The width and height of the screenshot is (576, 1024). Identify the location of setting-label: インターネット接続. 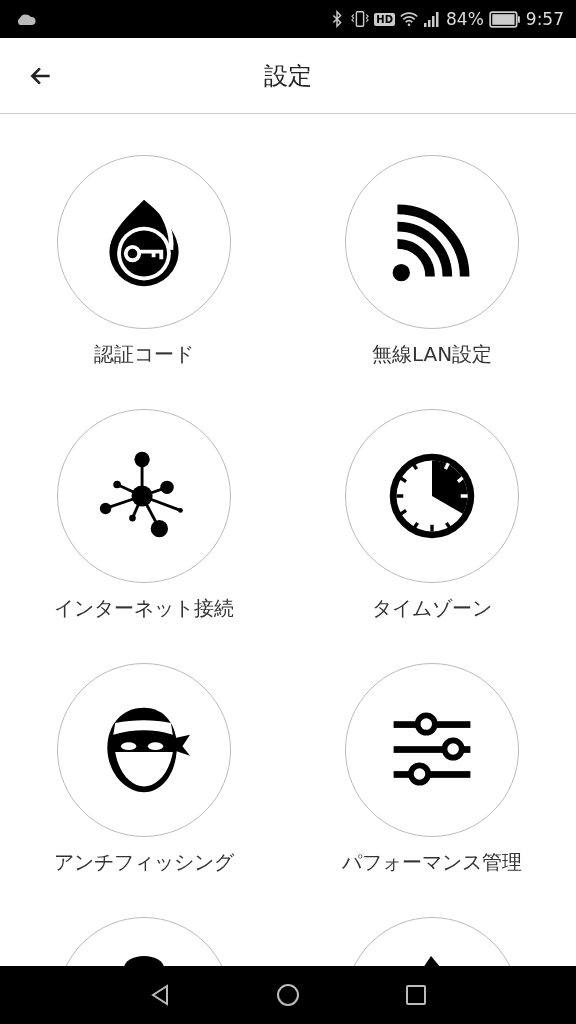
(144, 608).